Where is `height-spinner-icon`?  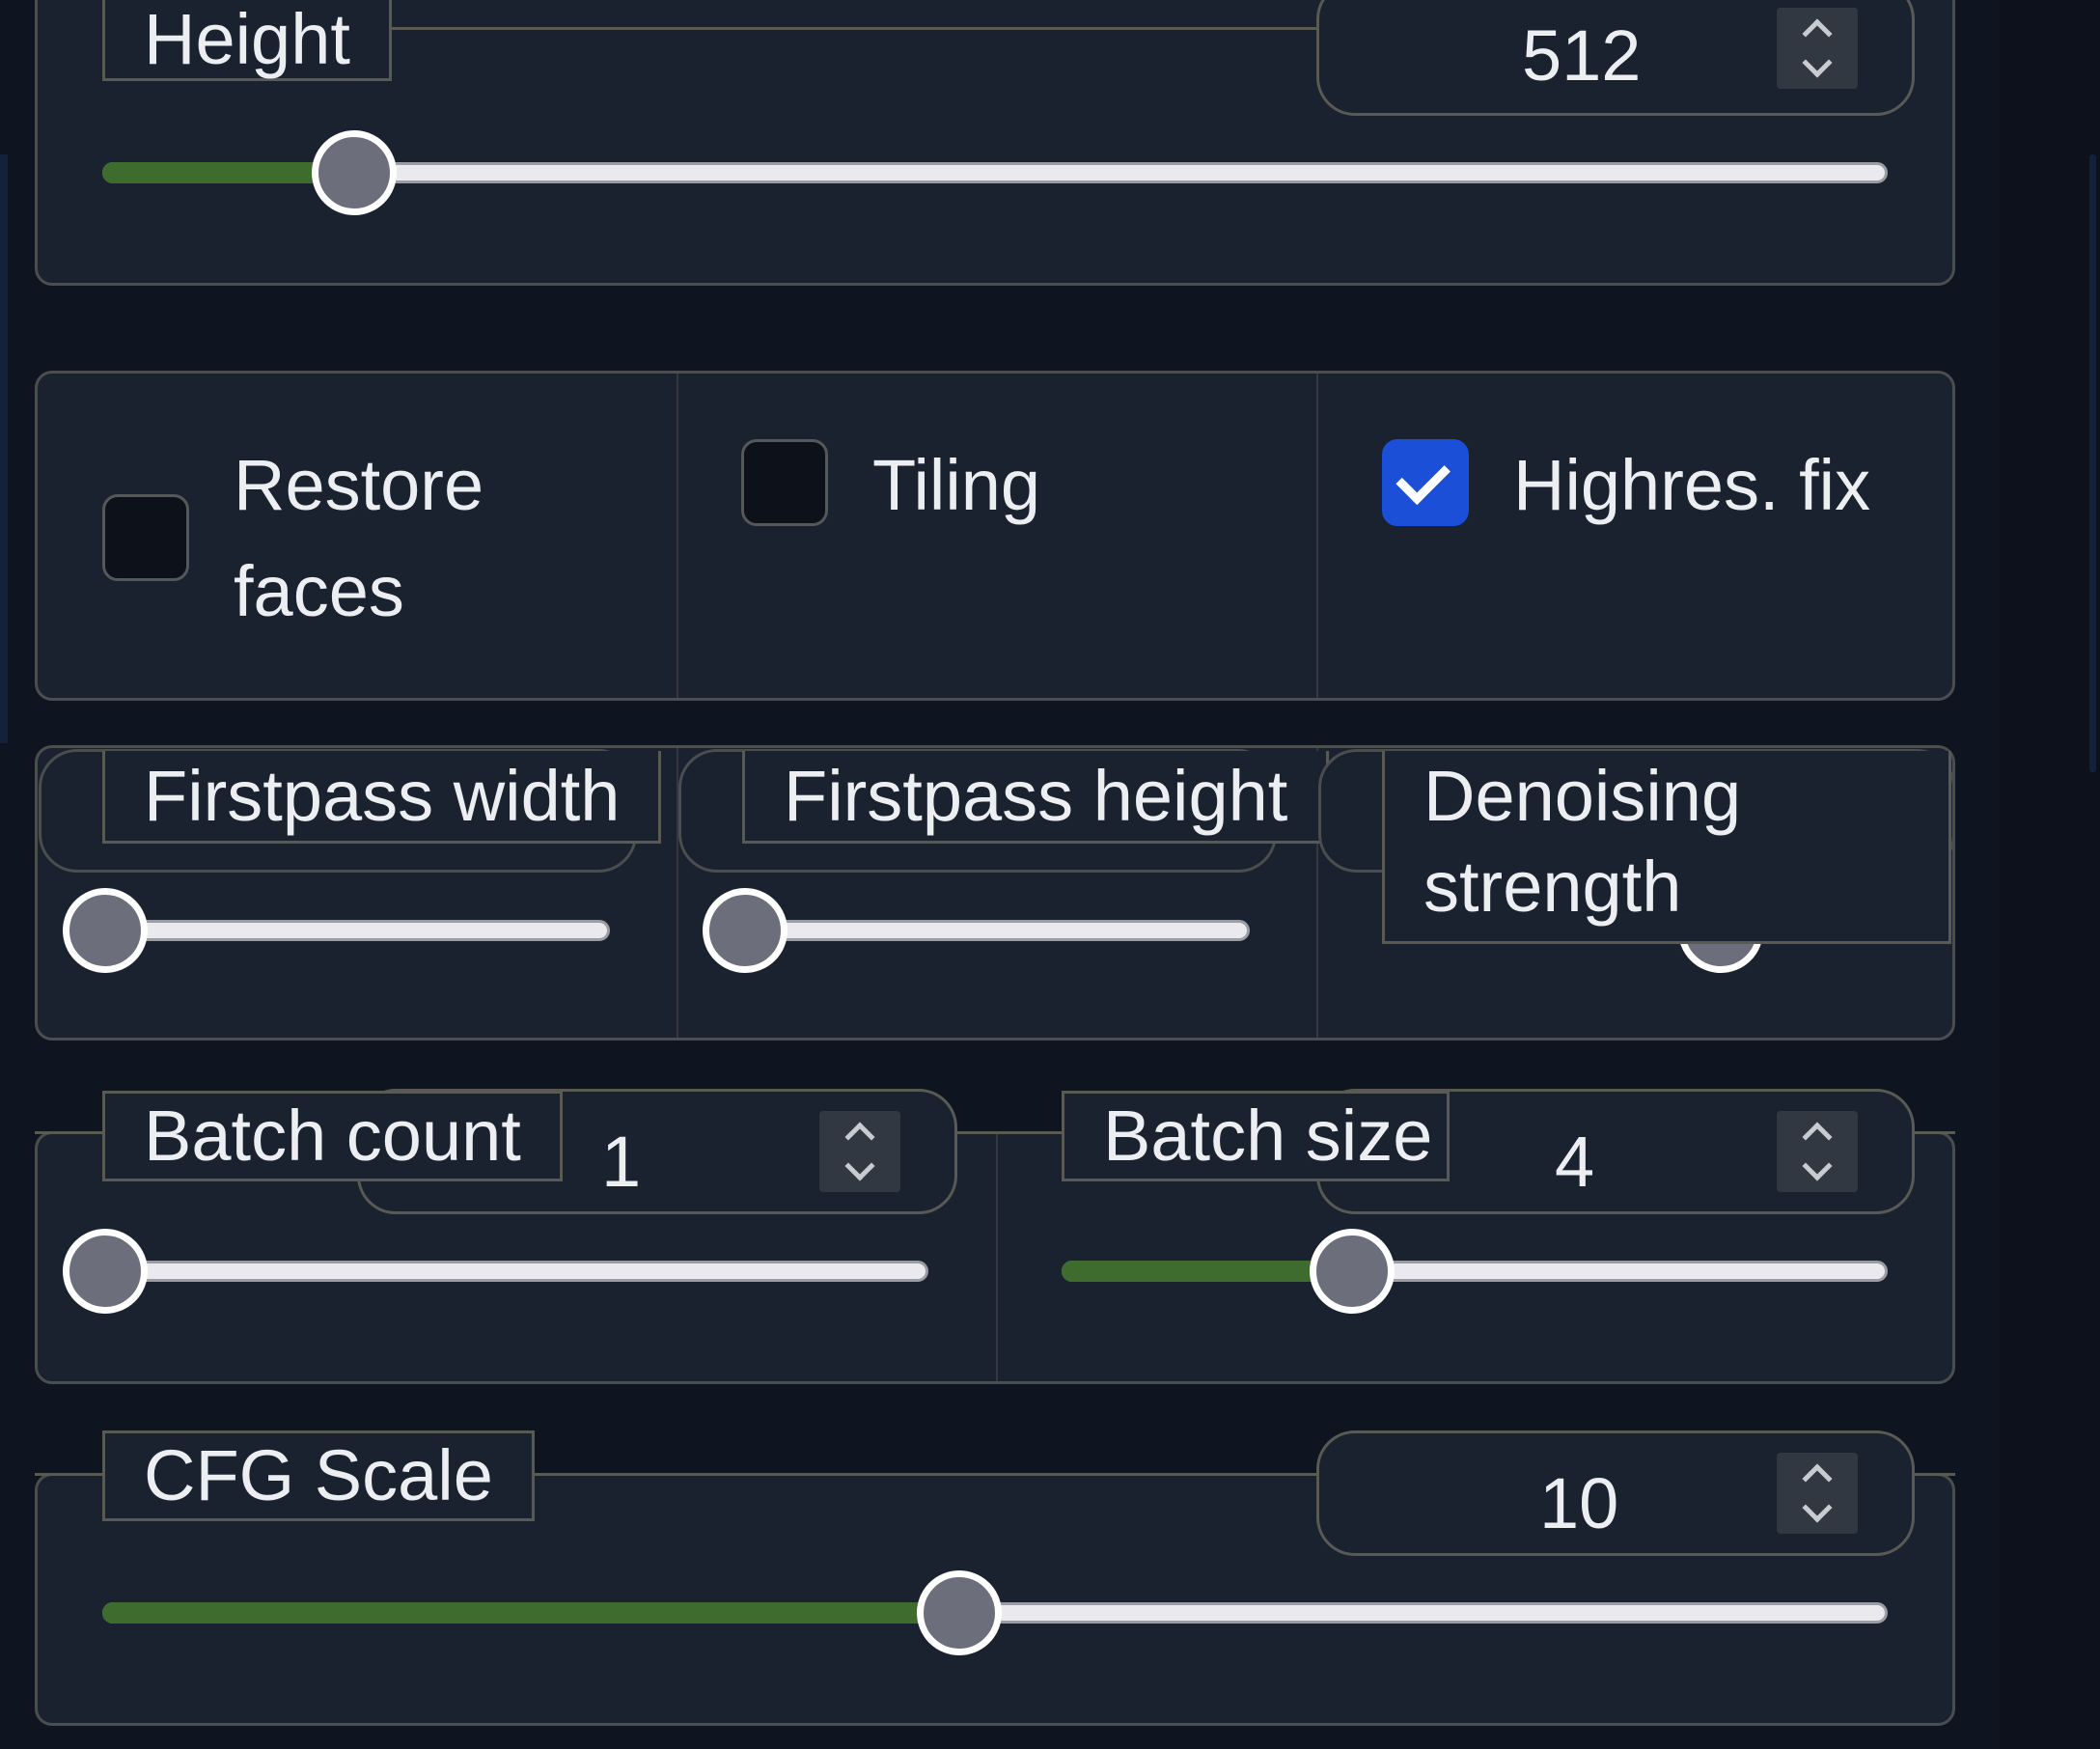
height-spinner-icon is located at coordinates (1817, 49).